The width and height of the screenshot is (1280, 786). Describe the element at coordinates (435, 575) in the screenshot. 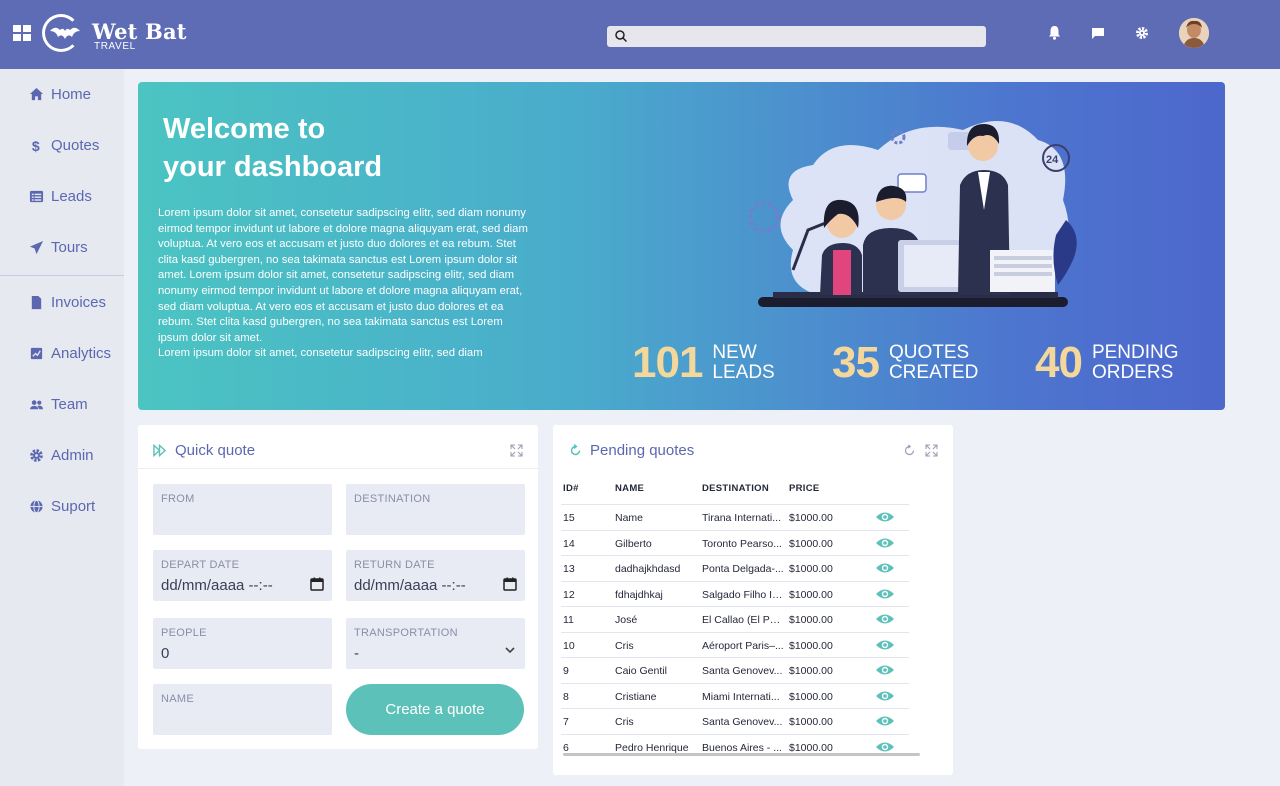

I see `return-date-field: RETURN DATE dd/mm/aaaa --:--` at that location.